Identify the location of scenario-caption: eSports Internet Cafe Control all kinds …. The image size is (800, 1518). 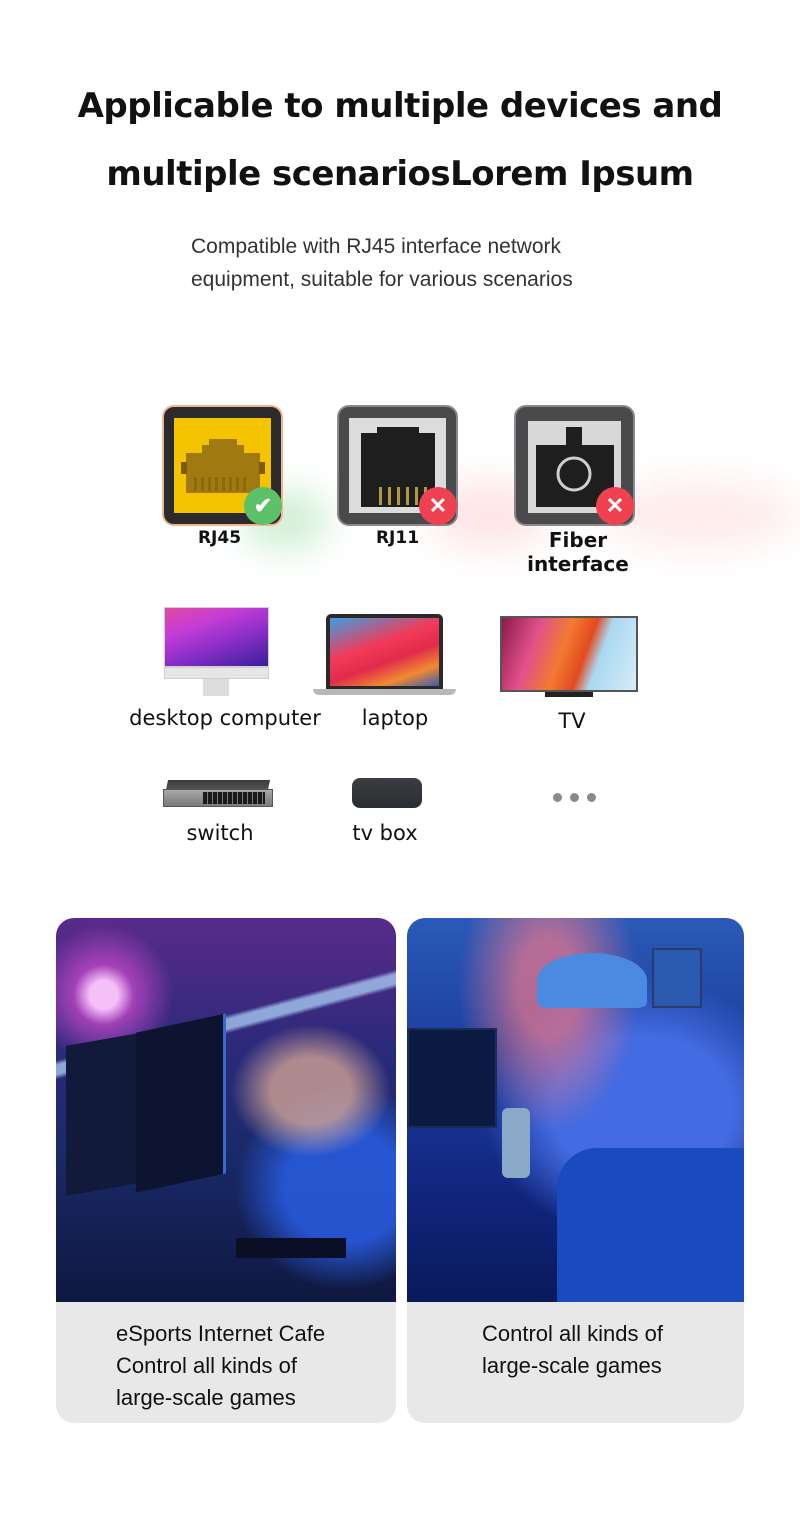
(220, 1366).